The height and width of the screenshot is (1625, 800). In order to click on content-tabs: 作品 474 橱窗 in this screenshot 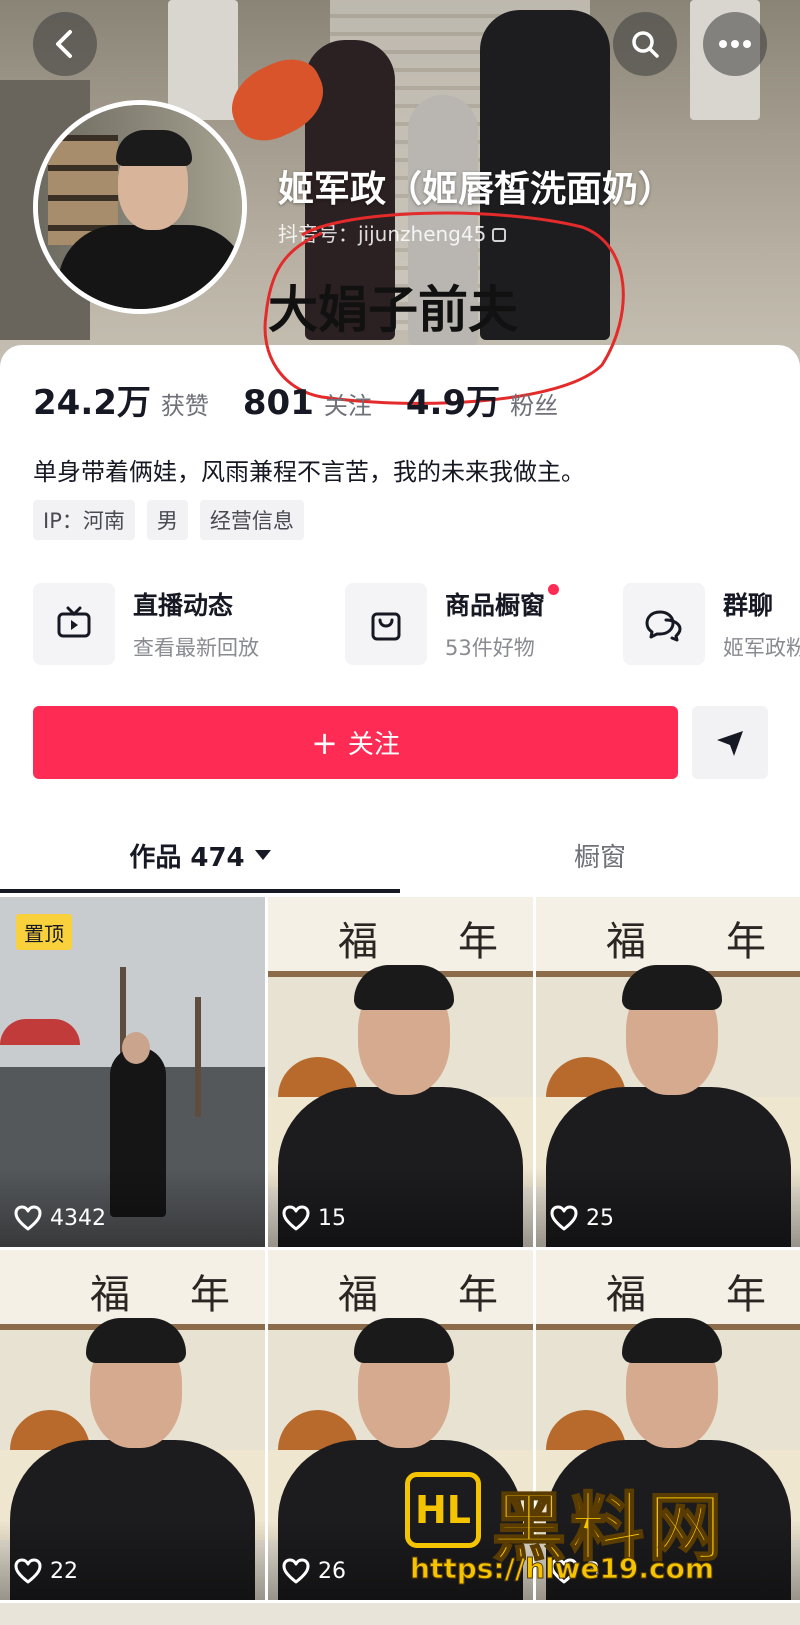, I will do `click(400, 857)`.